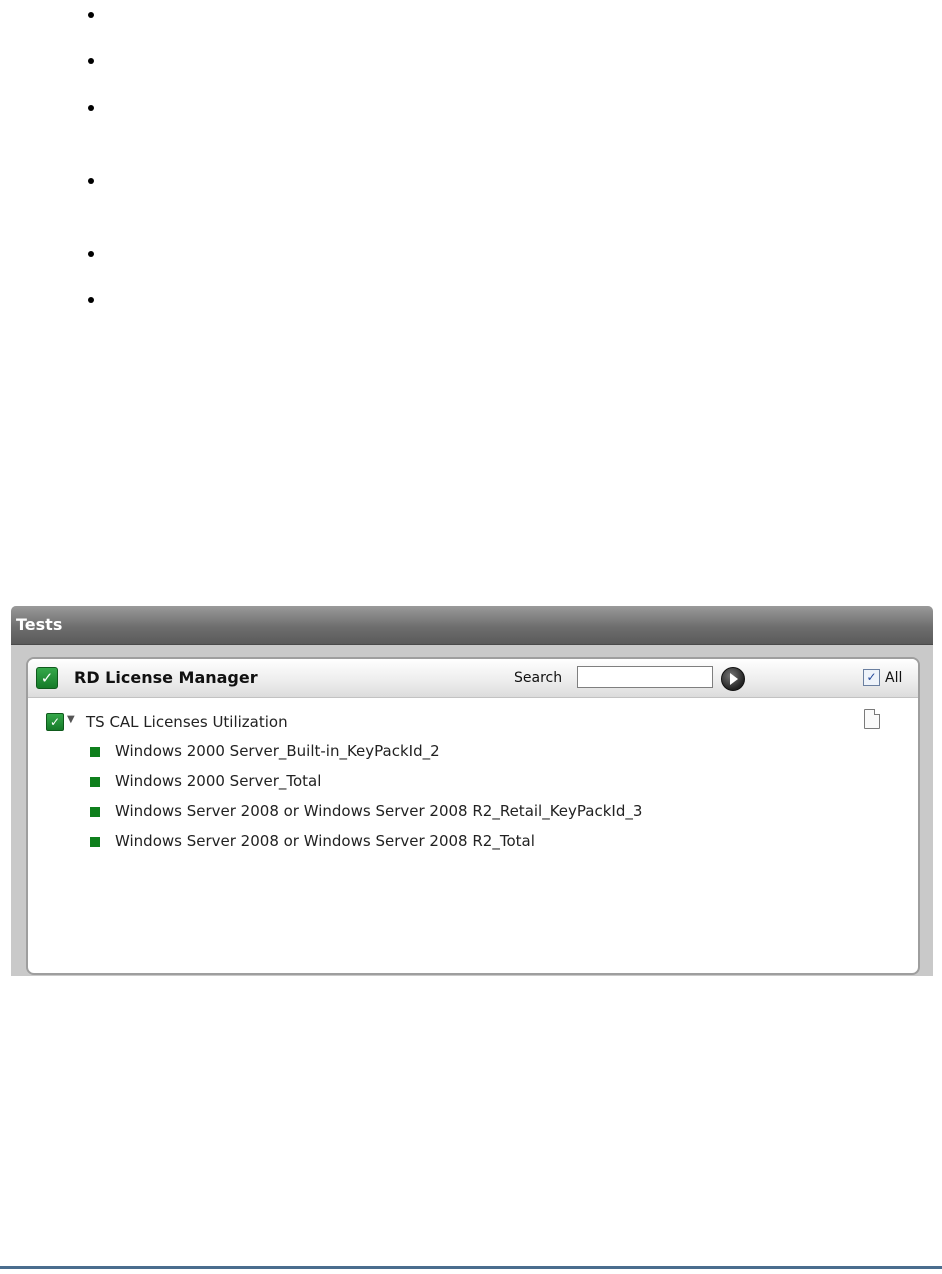 This screenshot has width=942, height=1274. What do you see at coordinates (733, 679) in the screenshot?
I see `search-go-button` at bounding box center [733, 679].